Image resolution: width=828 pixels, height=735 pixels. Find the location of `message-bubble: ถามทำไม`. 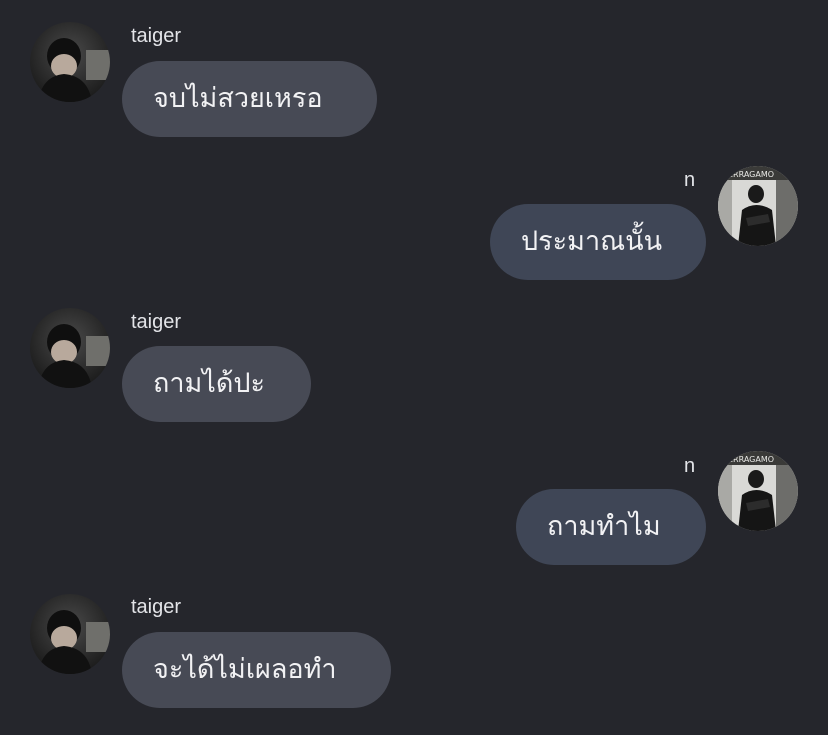

message-bubble: ถามทำไม is located at coordinates (611, 527).